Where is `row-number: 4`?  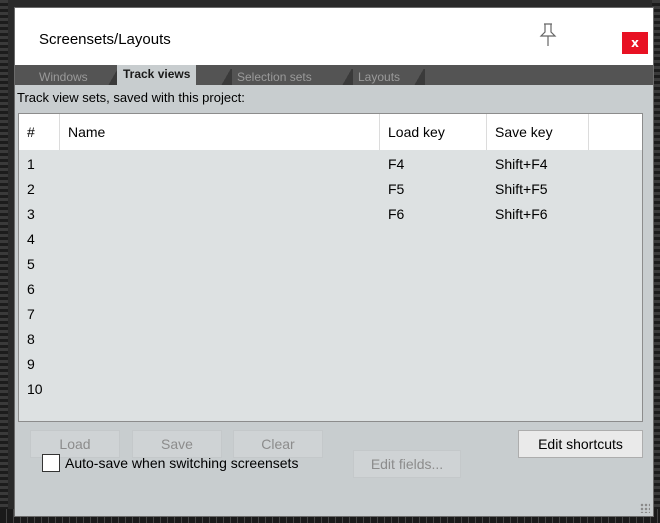
row-number: 4 is located at coordinates (31, 239).